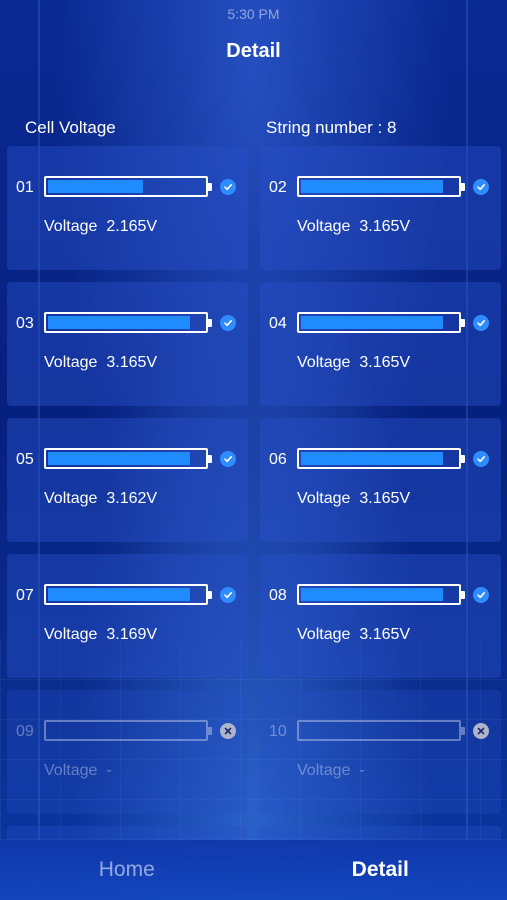 The width and height of the screenshot is (507, 900). What do you see at coordinates (132, 634) in the screenshot?
I see `voltage-value: 3.169V` at bounding box center [132, 634].